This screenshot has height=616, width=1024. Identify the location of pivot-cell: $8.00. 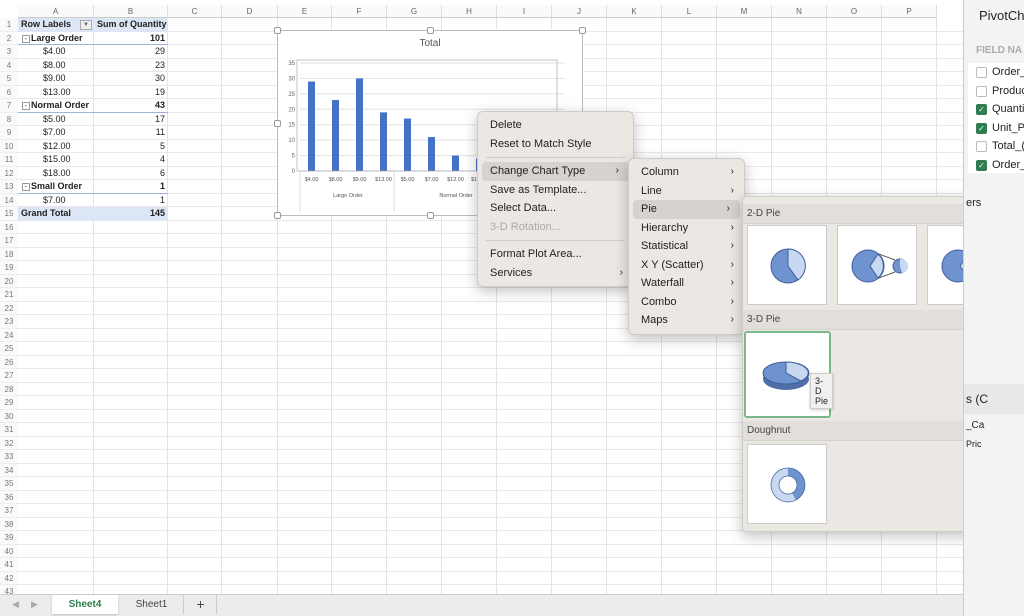
(67, 66).